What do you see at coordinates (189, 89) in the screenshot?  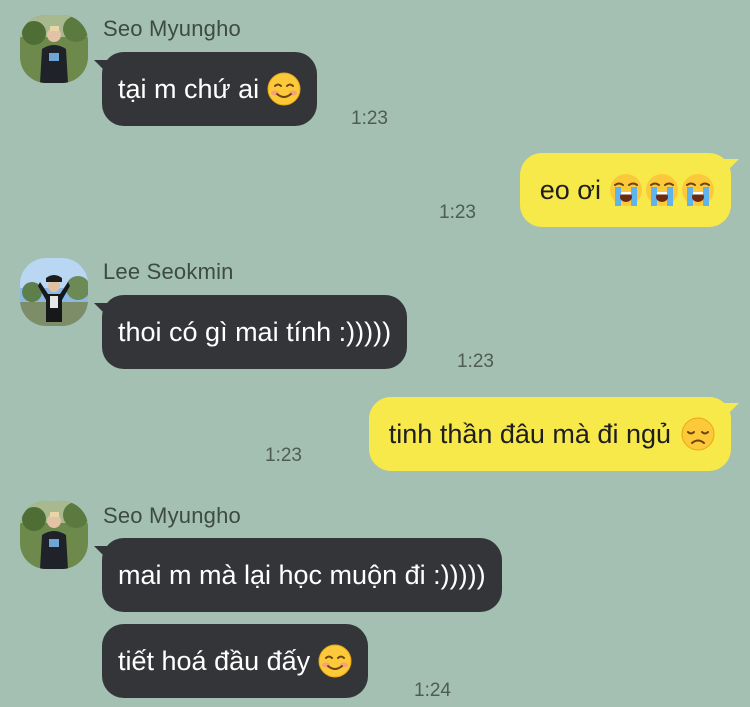 I see `message-text: tại m chứ ai` at bounding box center [189, 89].